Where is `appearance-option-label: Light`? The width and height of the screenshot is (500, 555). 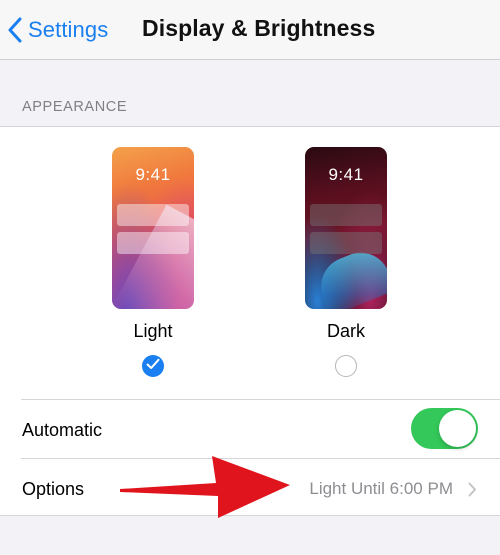
appearance-option-label: Light is located at coordinates (153, 331).